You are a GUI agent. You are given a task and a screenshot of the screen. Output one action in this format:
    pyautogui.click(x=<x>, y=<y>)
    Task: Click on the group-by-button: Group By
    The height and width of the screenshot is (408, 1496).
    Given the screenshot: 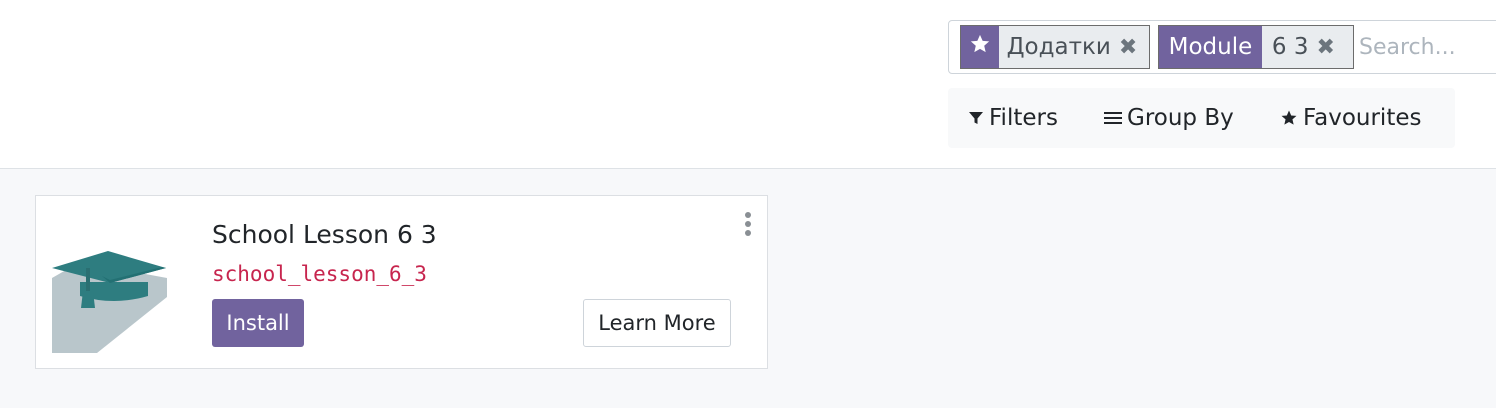 What is the action you would take?
    pyautogui.click(x=1169, y=118)
    